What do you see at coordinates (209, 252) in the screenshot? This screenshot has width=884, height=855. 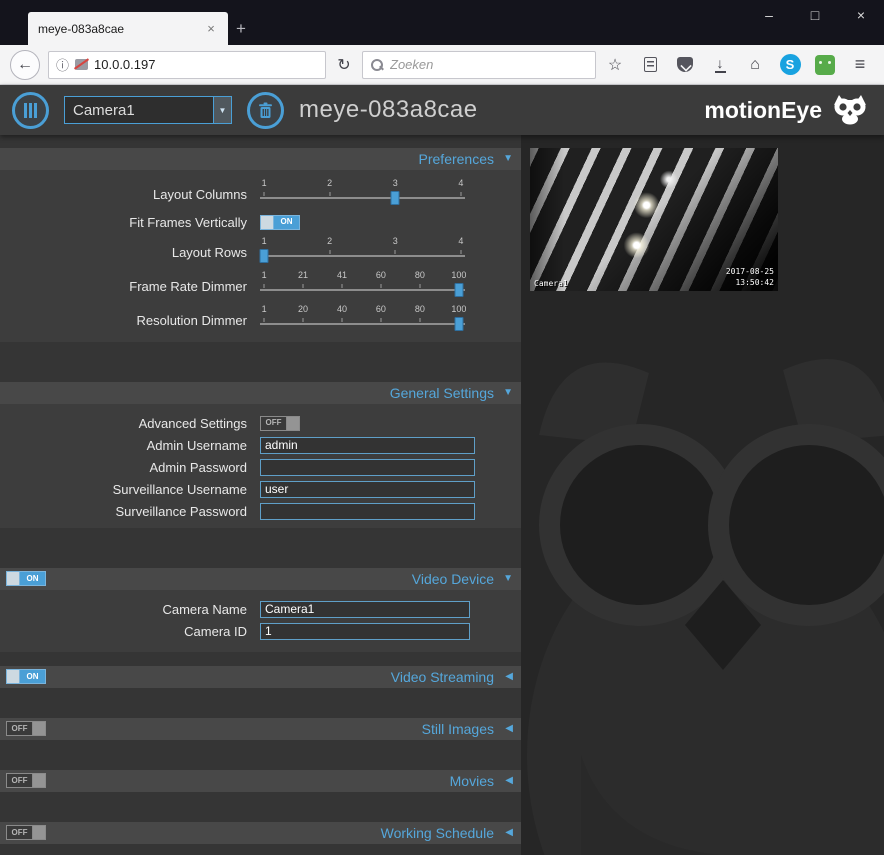 I see `layout-rows-label: Layout Rows` at bounding box center [209, 252].